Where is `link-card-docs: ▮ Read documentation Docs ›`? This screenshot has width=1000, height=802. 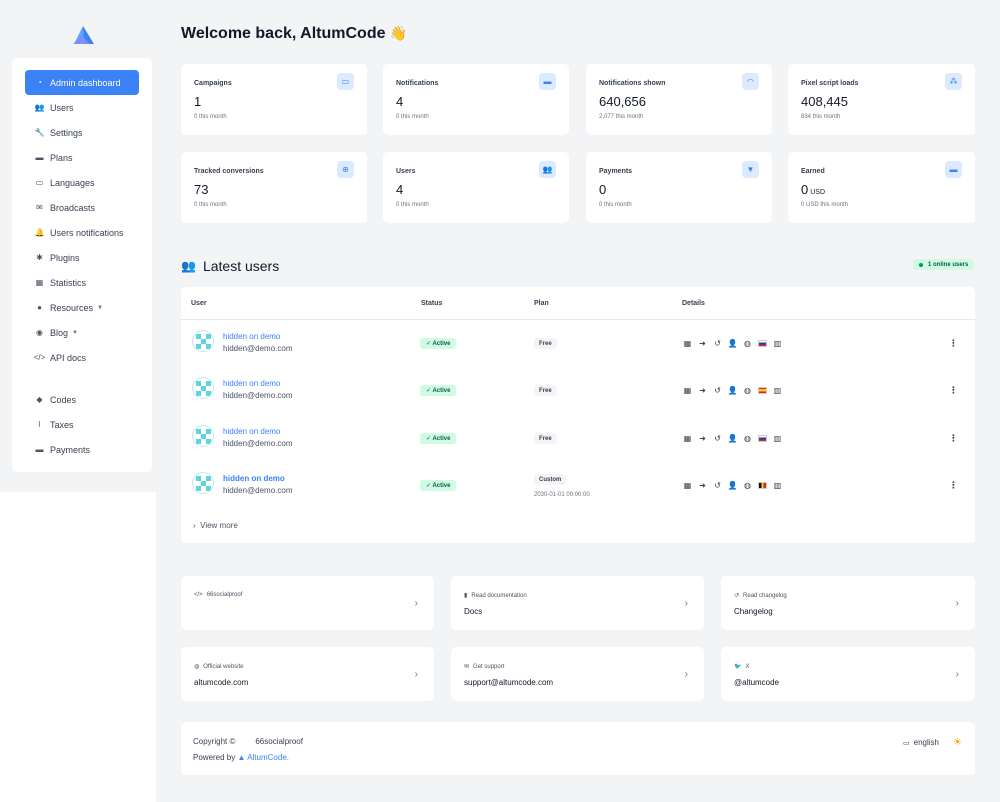
link-card-docs: ▮ Read documentation Docs › is located at coordinates (577, 603).